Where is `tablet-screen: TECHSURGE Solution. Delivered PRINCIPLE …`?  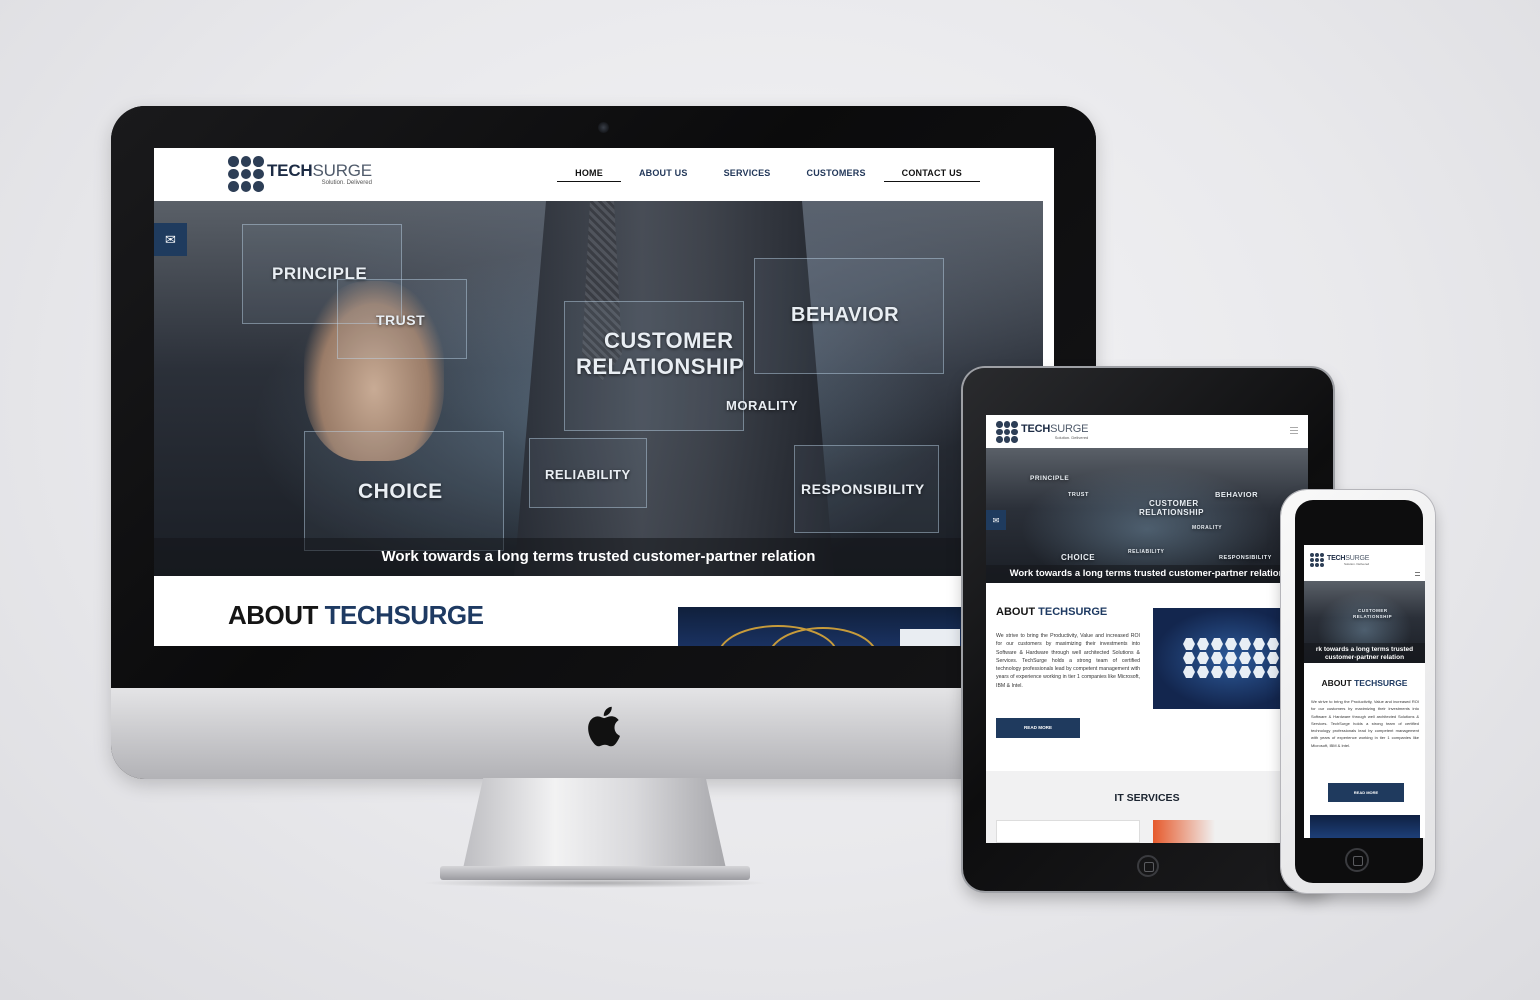 tablet-screen: TECHSURGE Solution. Delivered PRINCIPLE … is located at coordinates (1147, 629).